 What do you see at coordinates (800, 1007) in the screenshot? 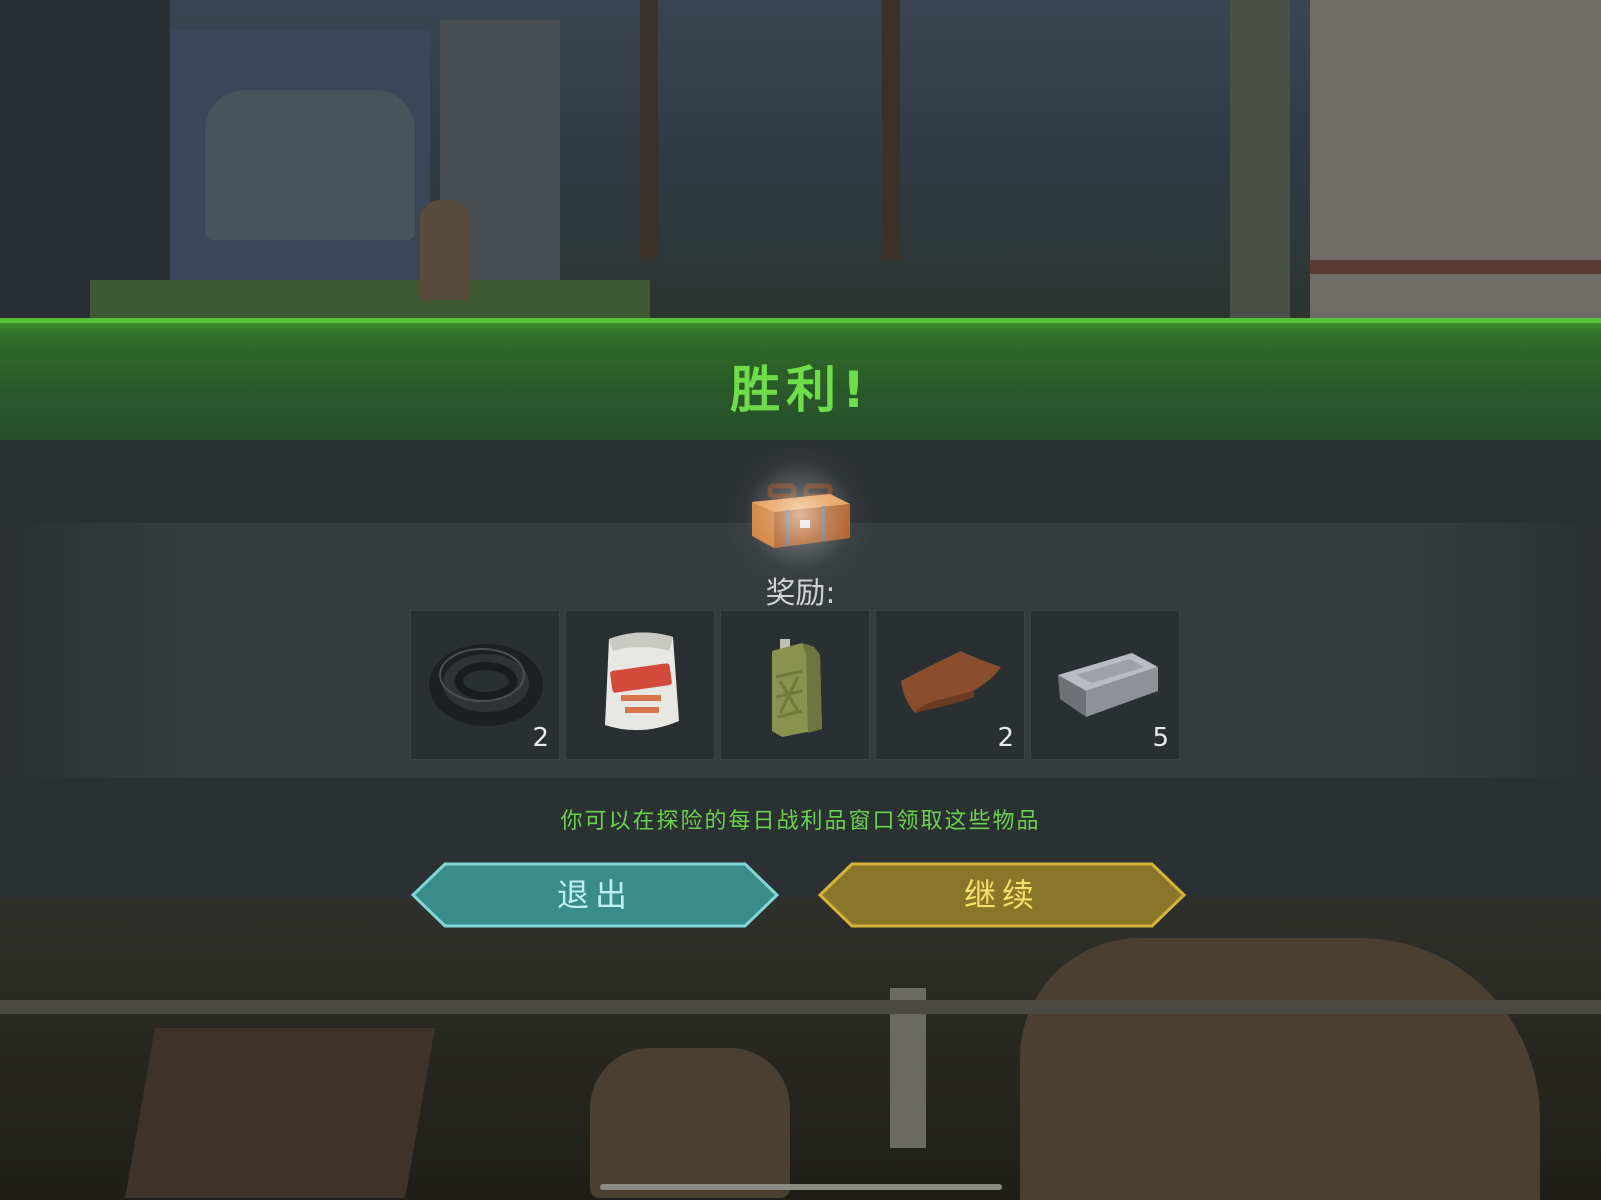
I see `road-line` at bounding box center [800, 1007].